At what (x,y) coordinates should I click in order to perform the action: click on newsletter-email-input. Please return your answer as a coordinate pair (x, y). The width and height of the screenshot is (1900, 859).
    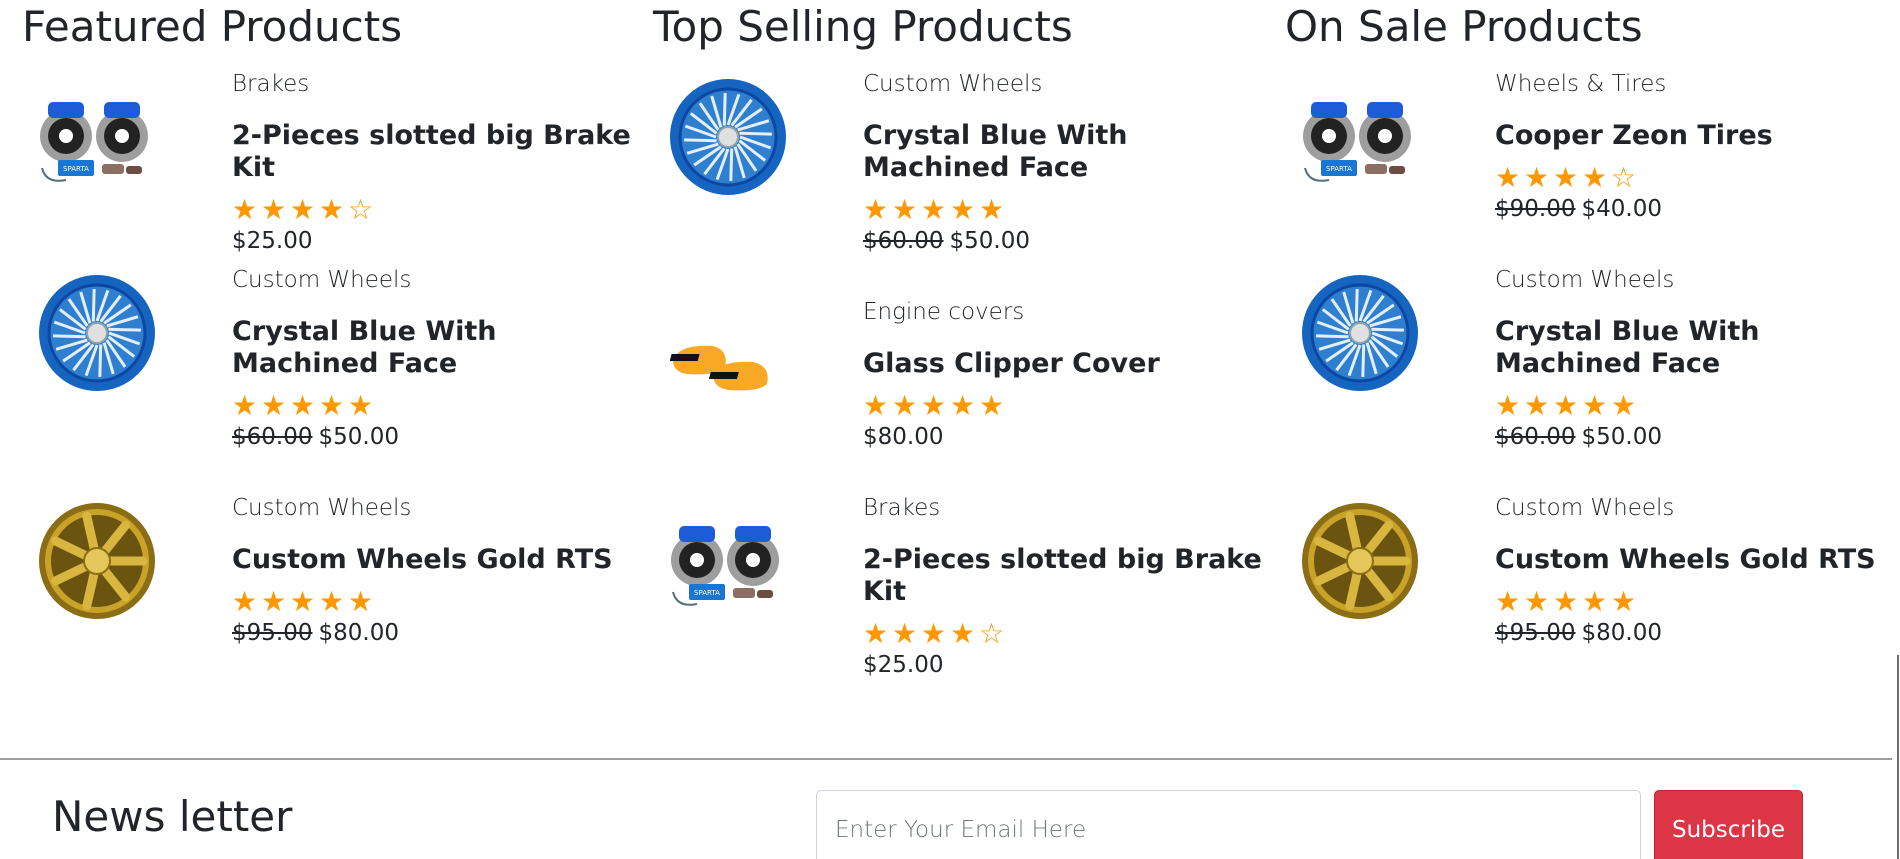
    Looking at the image, I should click on (1228, 824).